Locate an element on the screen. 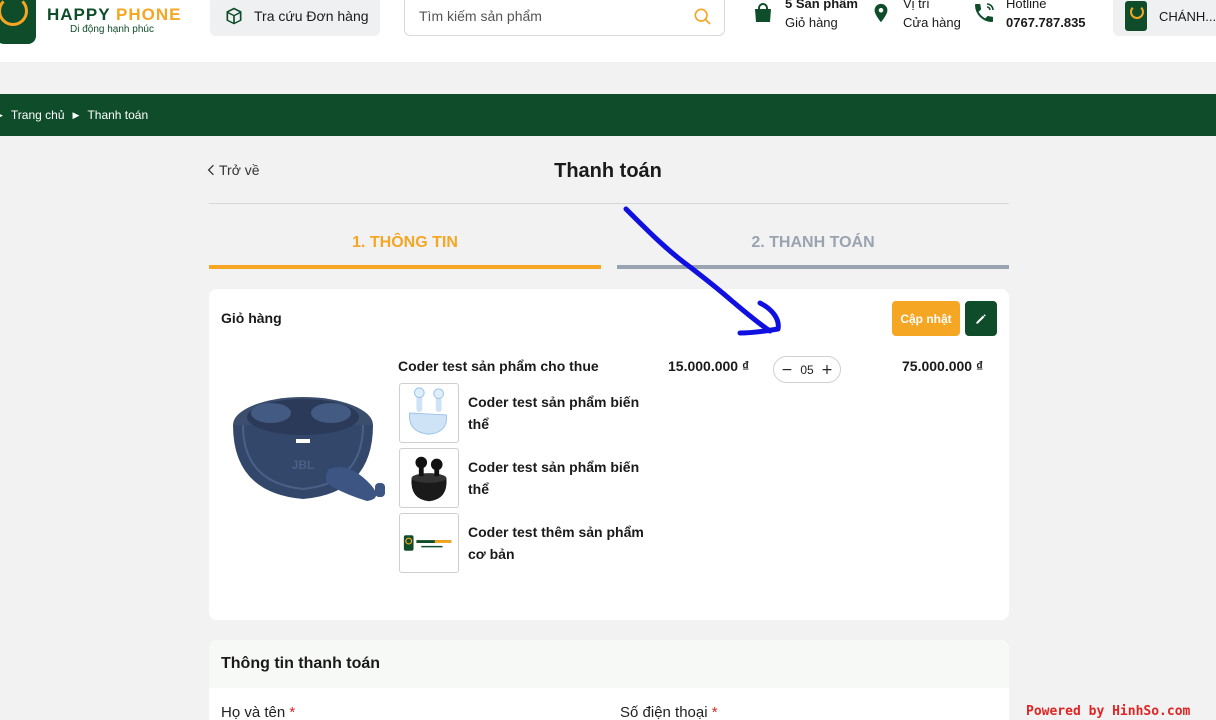 This screenshot has width=1216, height=720. payment-info-title: Thông tin thanh toán is located at coordinates (609, 664).